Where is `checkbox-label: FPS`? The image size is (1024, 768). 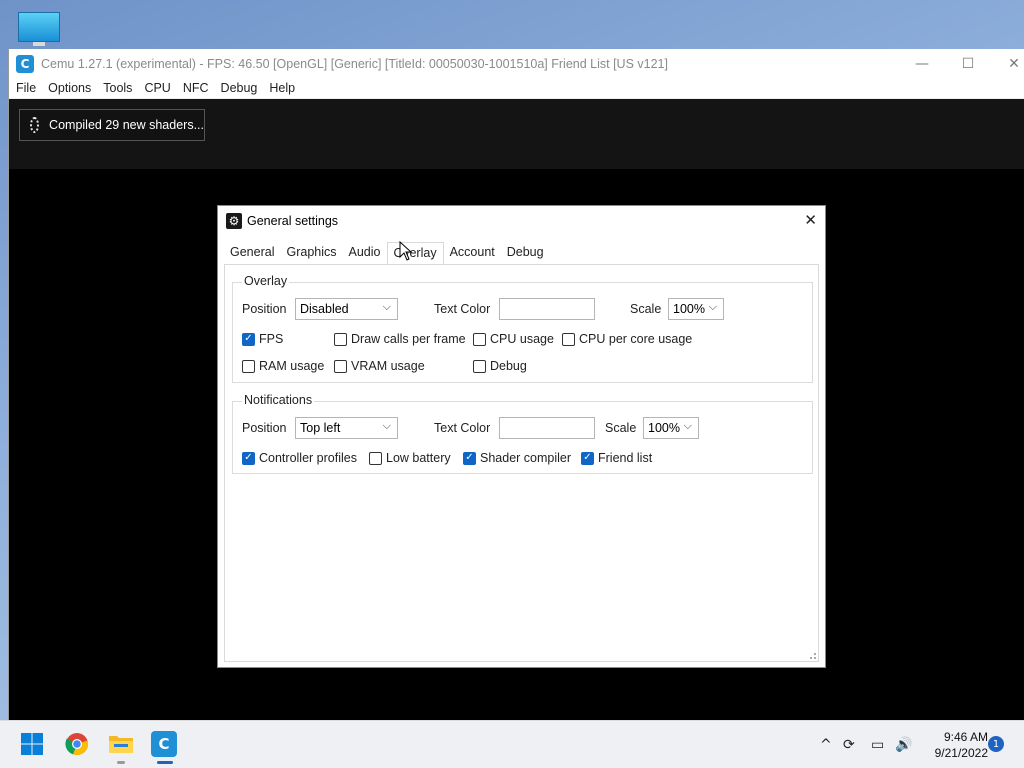
checkbox-label: FPS is located at coordinates (271, 339).